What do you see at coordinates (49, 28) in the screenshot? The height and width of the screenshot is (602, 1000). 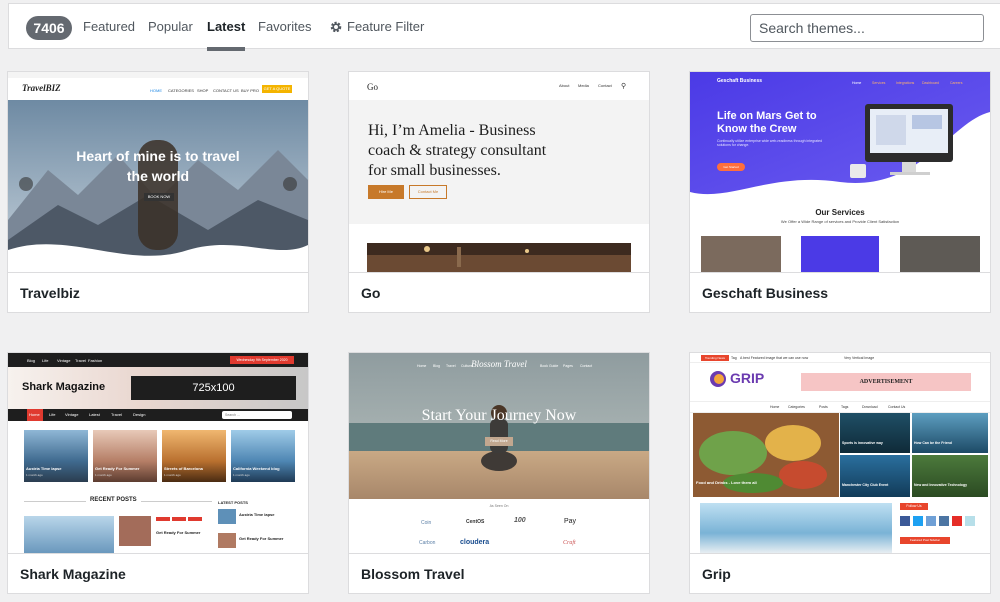 I see `theme-count-badge: 7406` at bounding box center [49, 28].